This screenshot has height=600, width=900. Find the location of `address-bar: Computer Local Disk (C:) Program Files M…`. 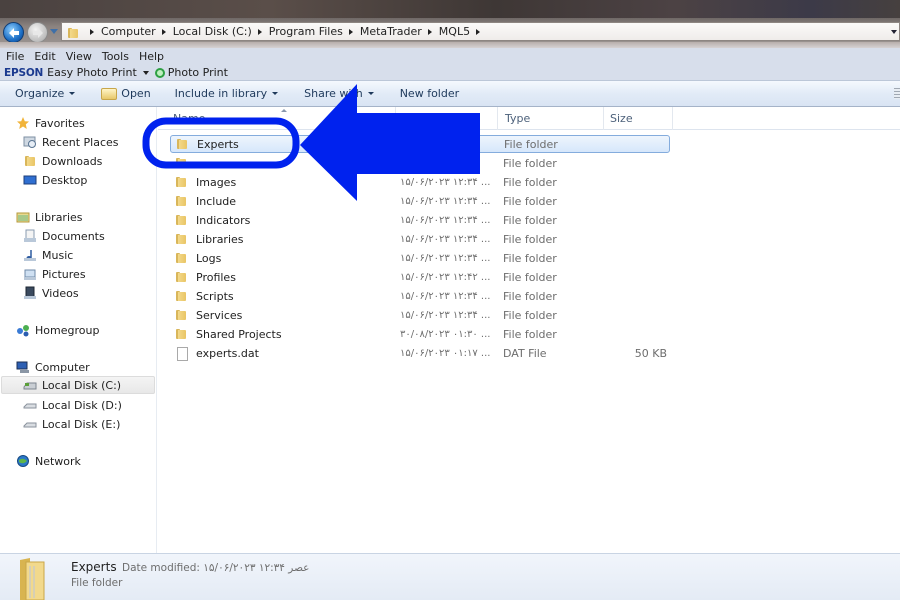

address-bar: Computer Local Disk (C:) Program Files M… is located at coordinates (480, 31).